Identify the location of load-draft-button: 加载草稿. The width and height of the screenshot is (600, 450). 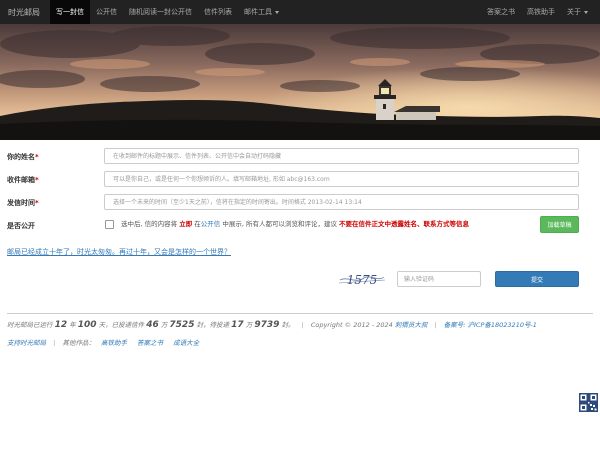
(559, 224).